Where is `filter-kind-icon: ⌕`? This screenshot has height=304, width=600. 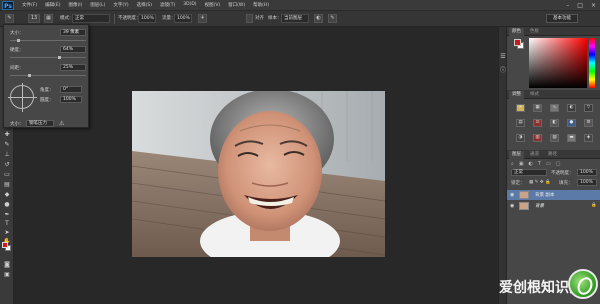 filter-kind-icon: ⌕ is located at coordinates (512, 164).